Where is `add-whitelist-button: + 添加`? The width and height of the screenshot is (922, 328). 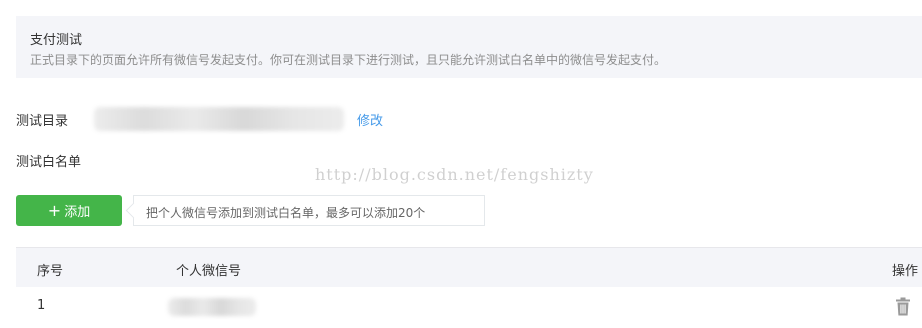
add-whitelist-button: + 添加 is located at coordinates (69, 210).